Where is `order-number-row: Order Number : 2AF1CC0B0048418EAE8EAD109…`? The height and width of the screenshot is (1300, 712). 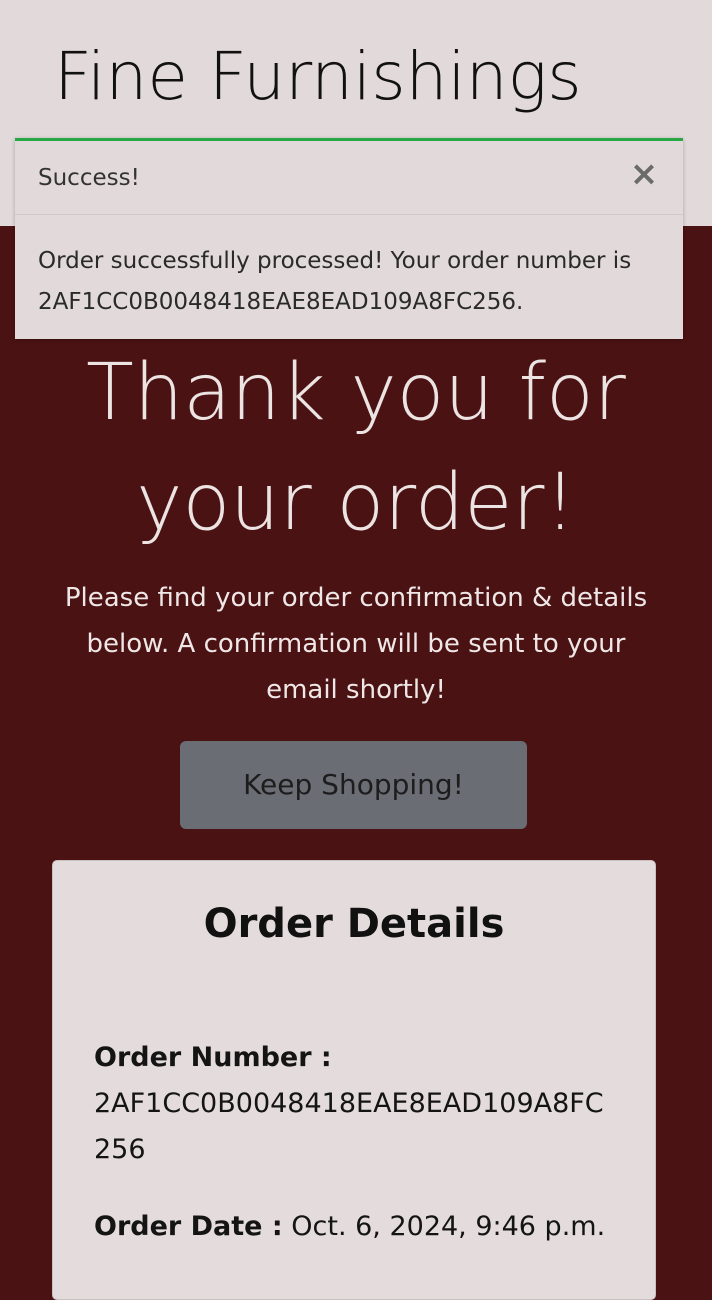
order-number-row: Order Number : 2AF1CC0B0048418EAE8EAD109… is located at coordinates (356, 1104).